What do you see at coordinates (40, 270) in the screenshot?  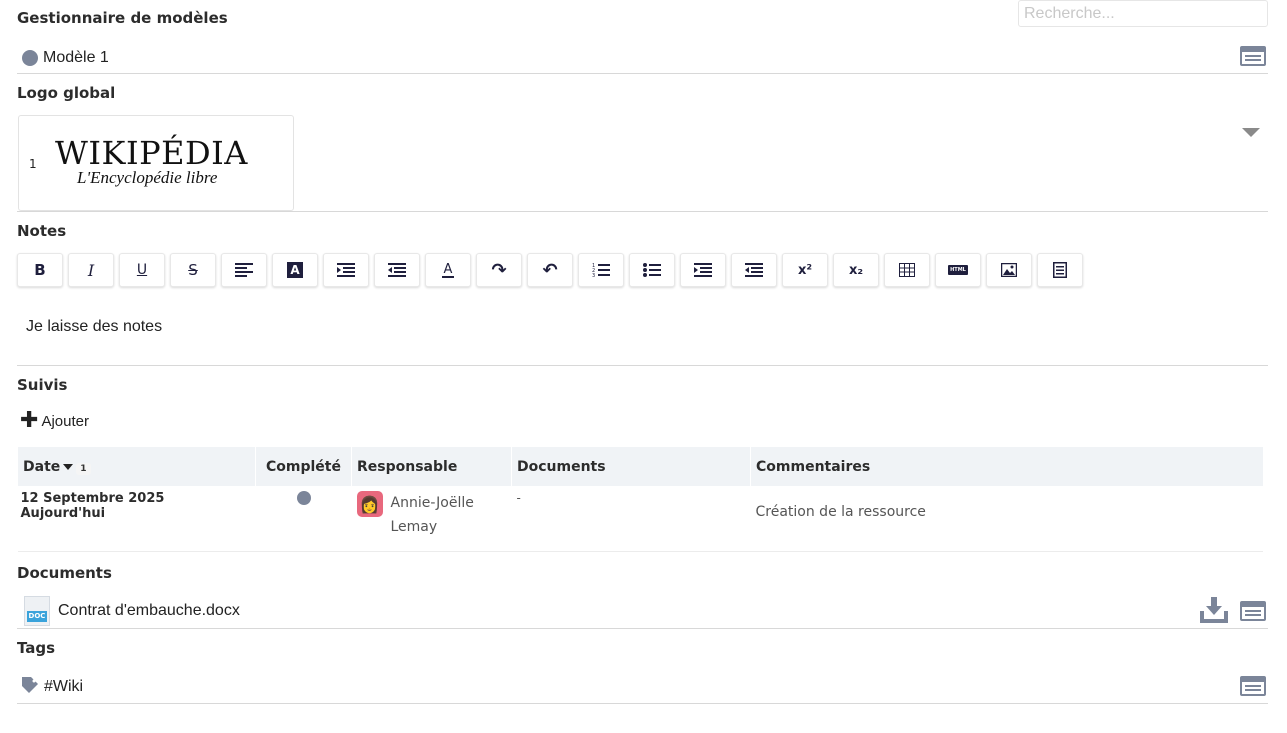 I see `bold-button: B` at bounding box center [40, 270].